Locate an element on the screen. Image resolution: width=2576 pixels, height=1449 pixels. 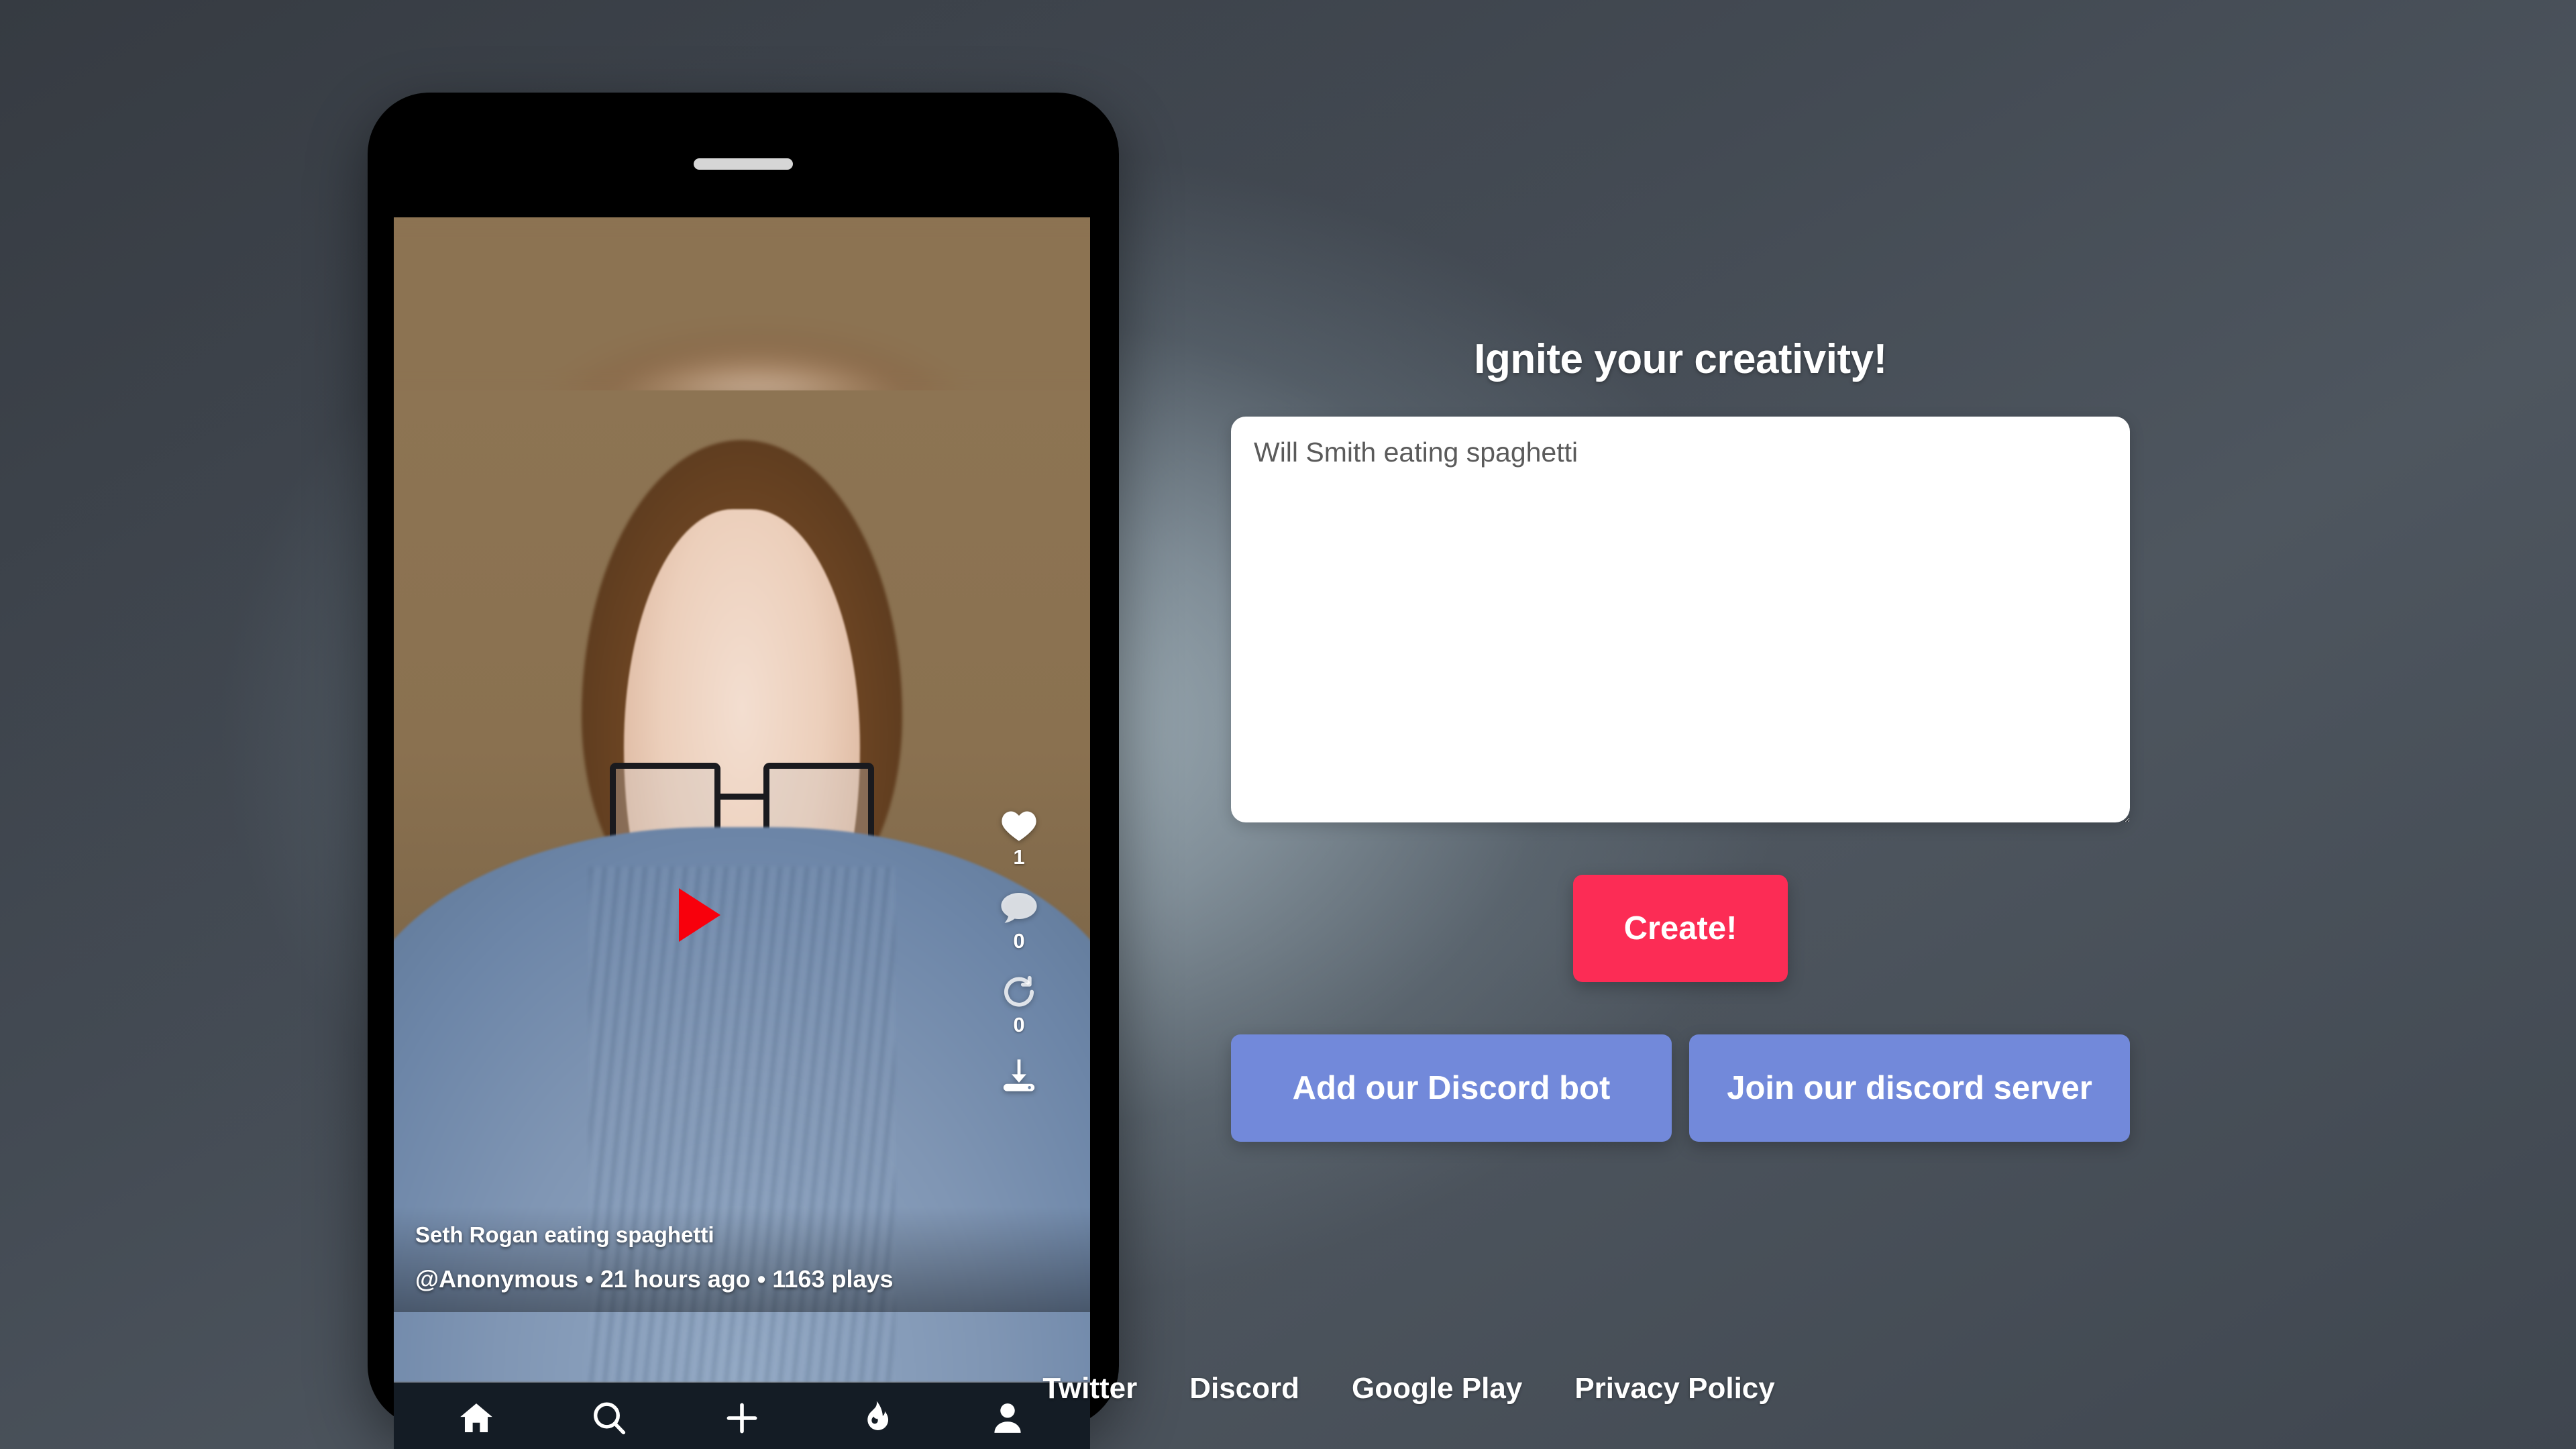
like-count: 1 is located at coordinates (1019, 857).